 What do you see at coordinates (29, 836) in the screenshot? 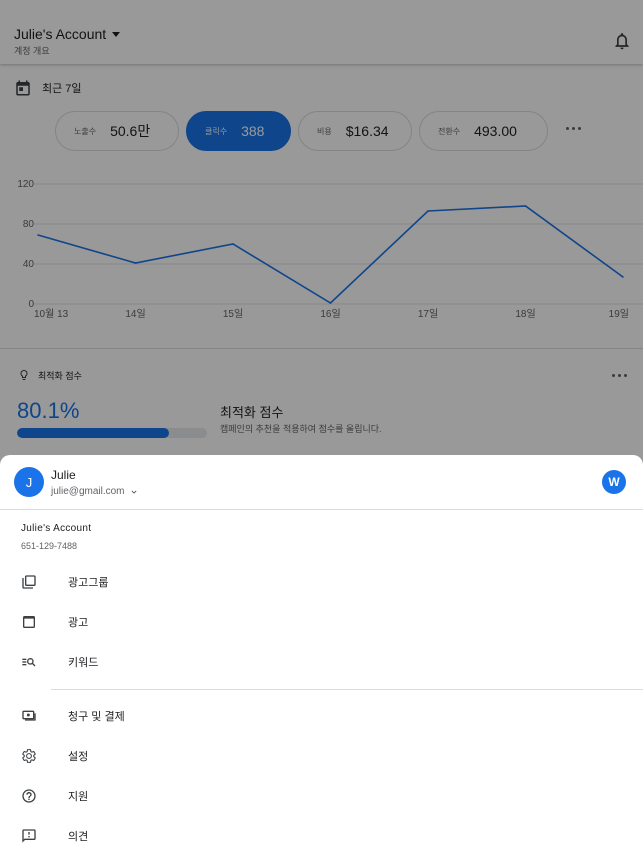
I see `feedback-icon` at bounding box center [29, 836].